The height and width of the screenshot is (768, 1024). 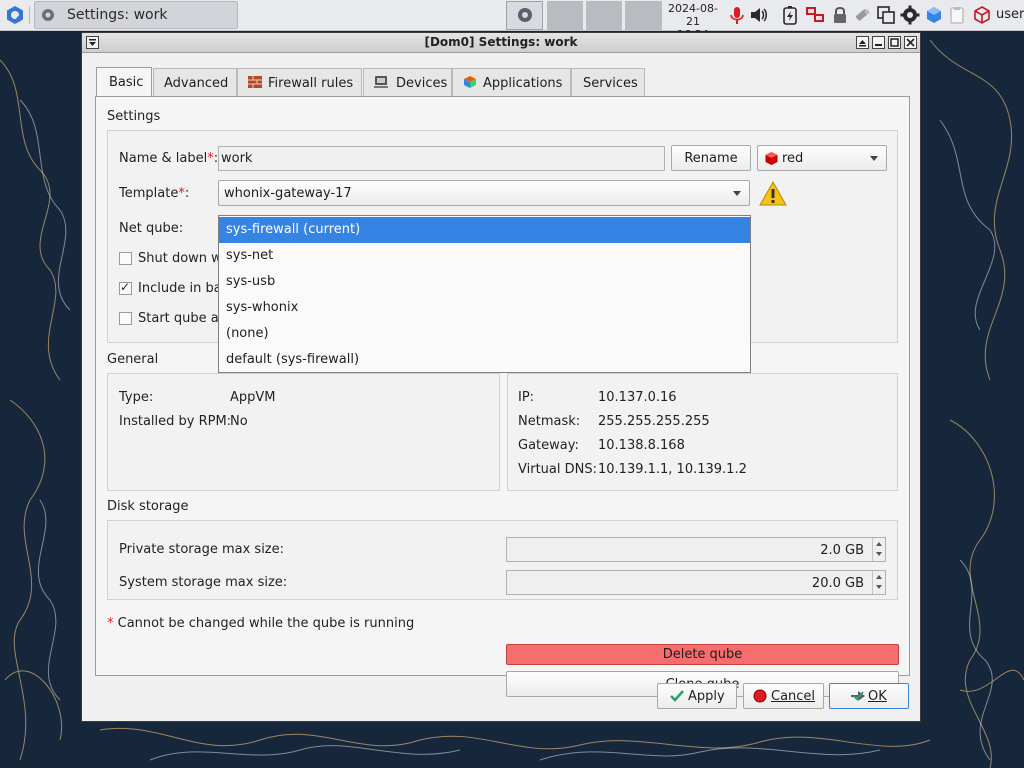 What do you see at coordinates (877, 696) in the screenshot?
I see `ok-label: OK` at bounding box center [877, 696].